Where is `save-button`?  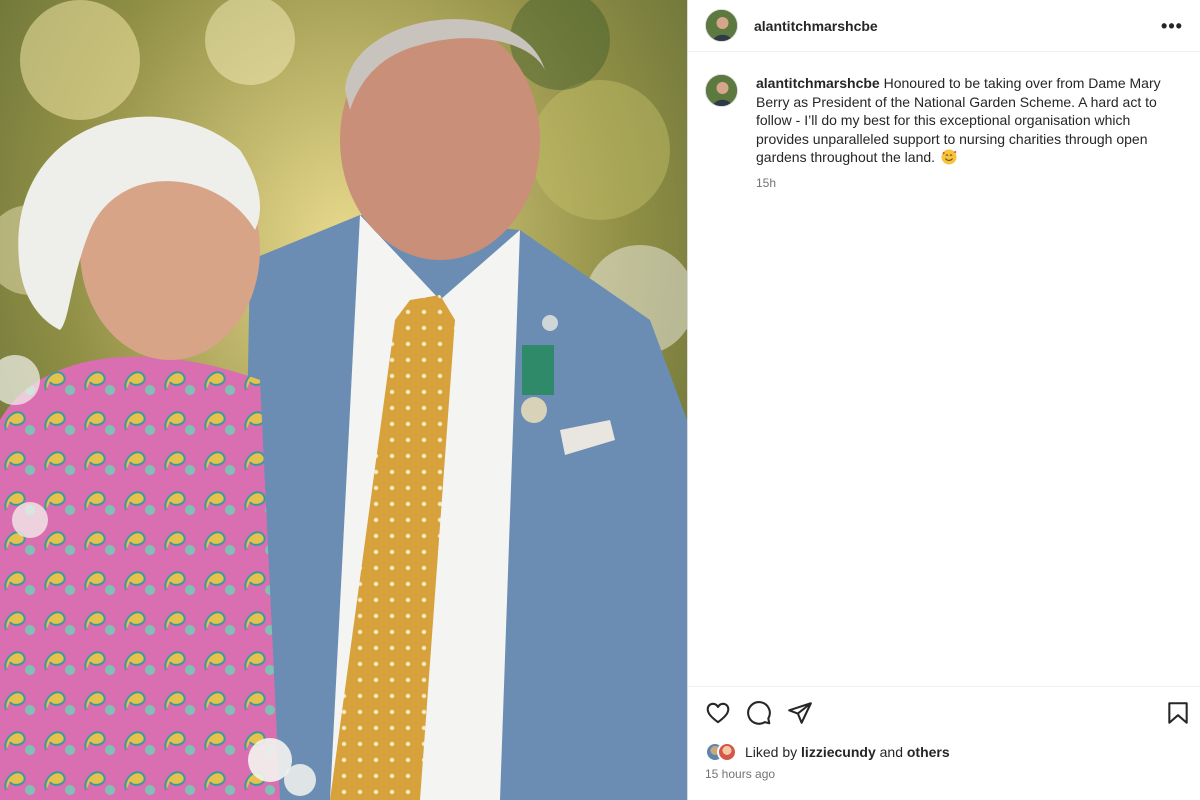 save-button is located at coordinates (1178, 713).